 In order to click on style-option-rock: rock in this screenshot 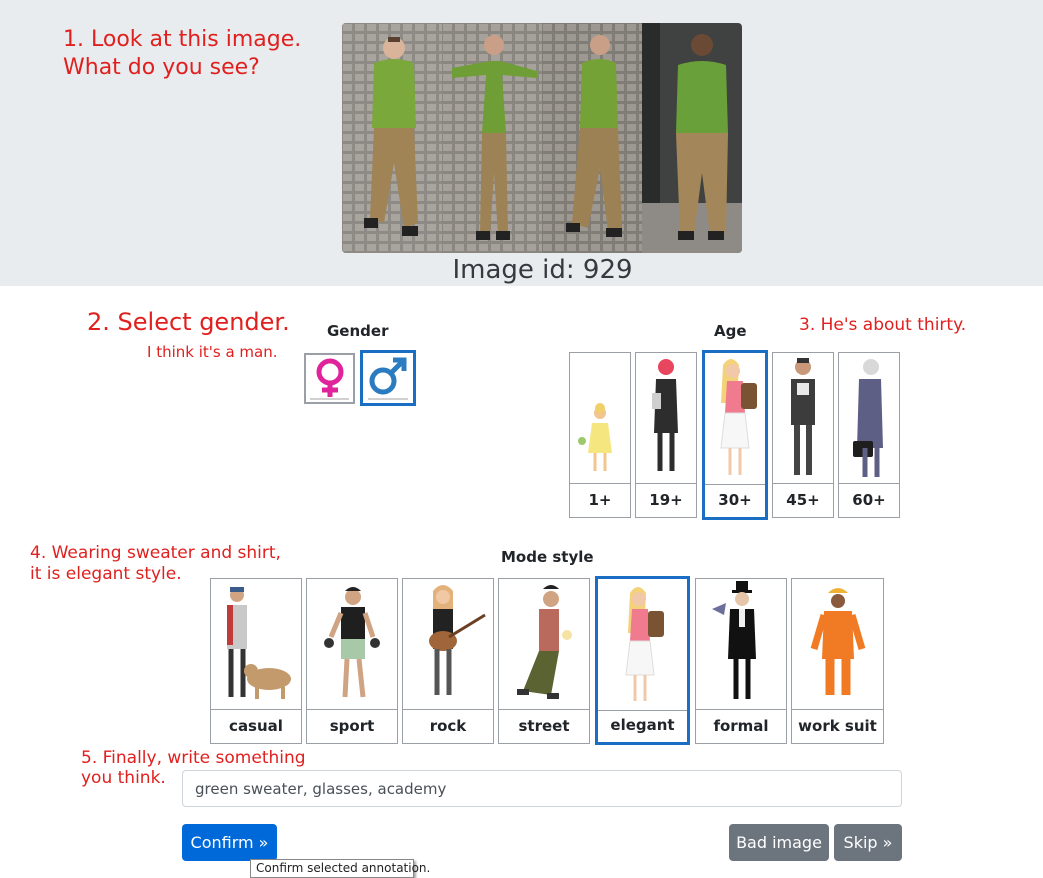, I will do `click(448, 661)`.